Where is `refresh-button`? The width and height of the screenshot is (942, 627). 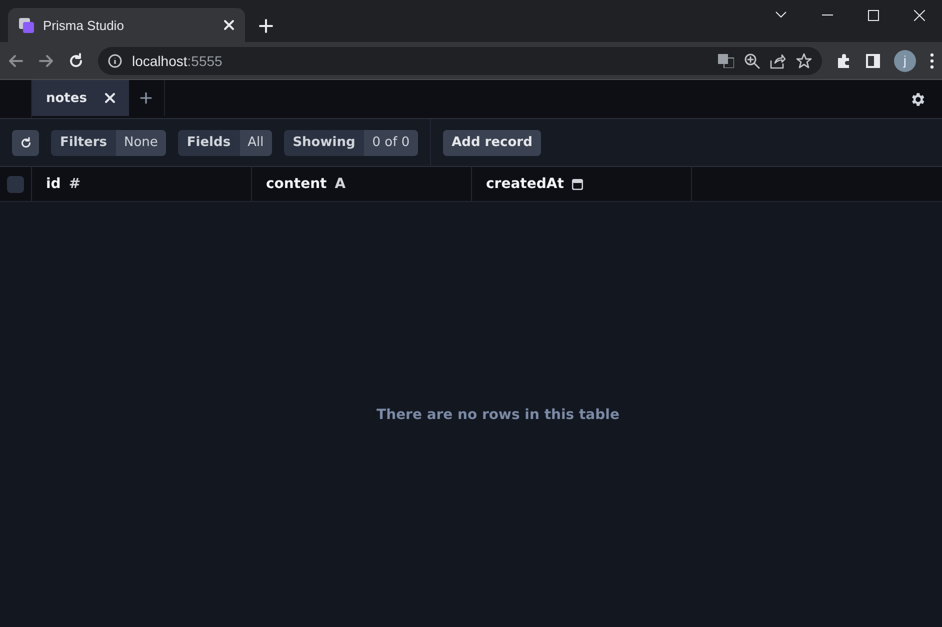
refresh-button is located at coordinates (25, 143).